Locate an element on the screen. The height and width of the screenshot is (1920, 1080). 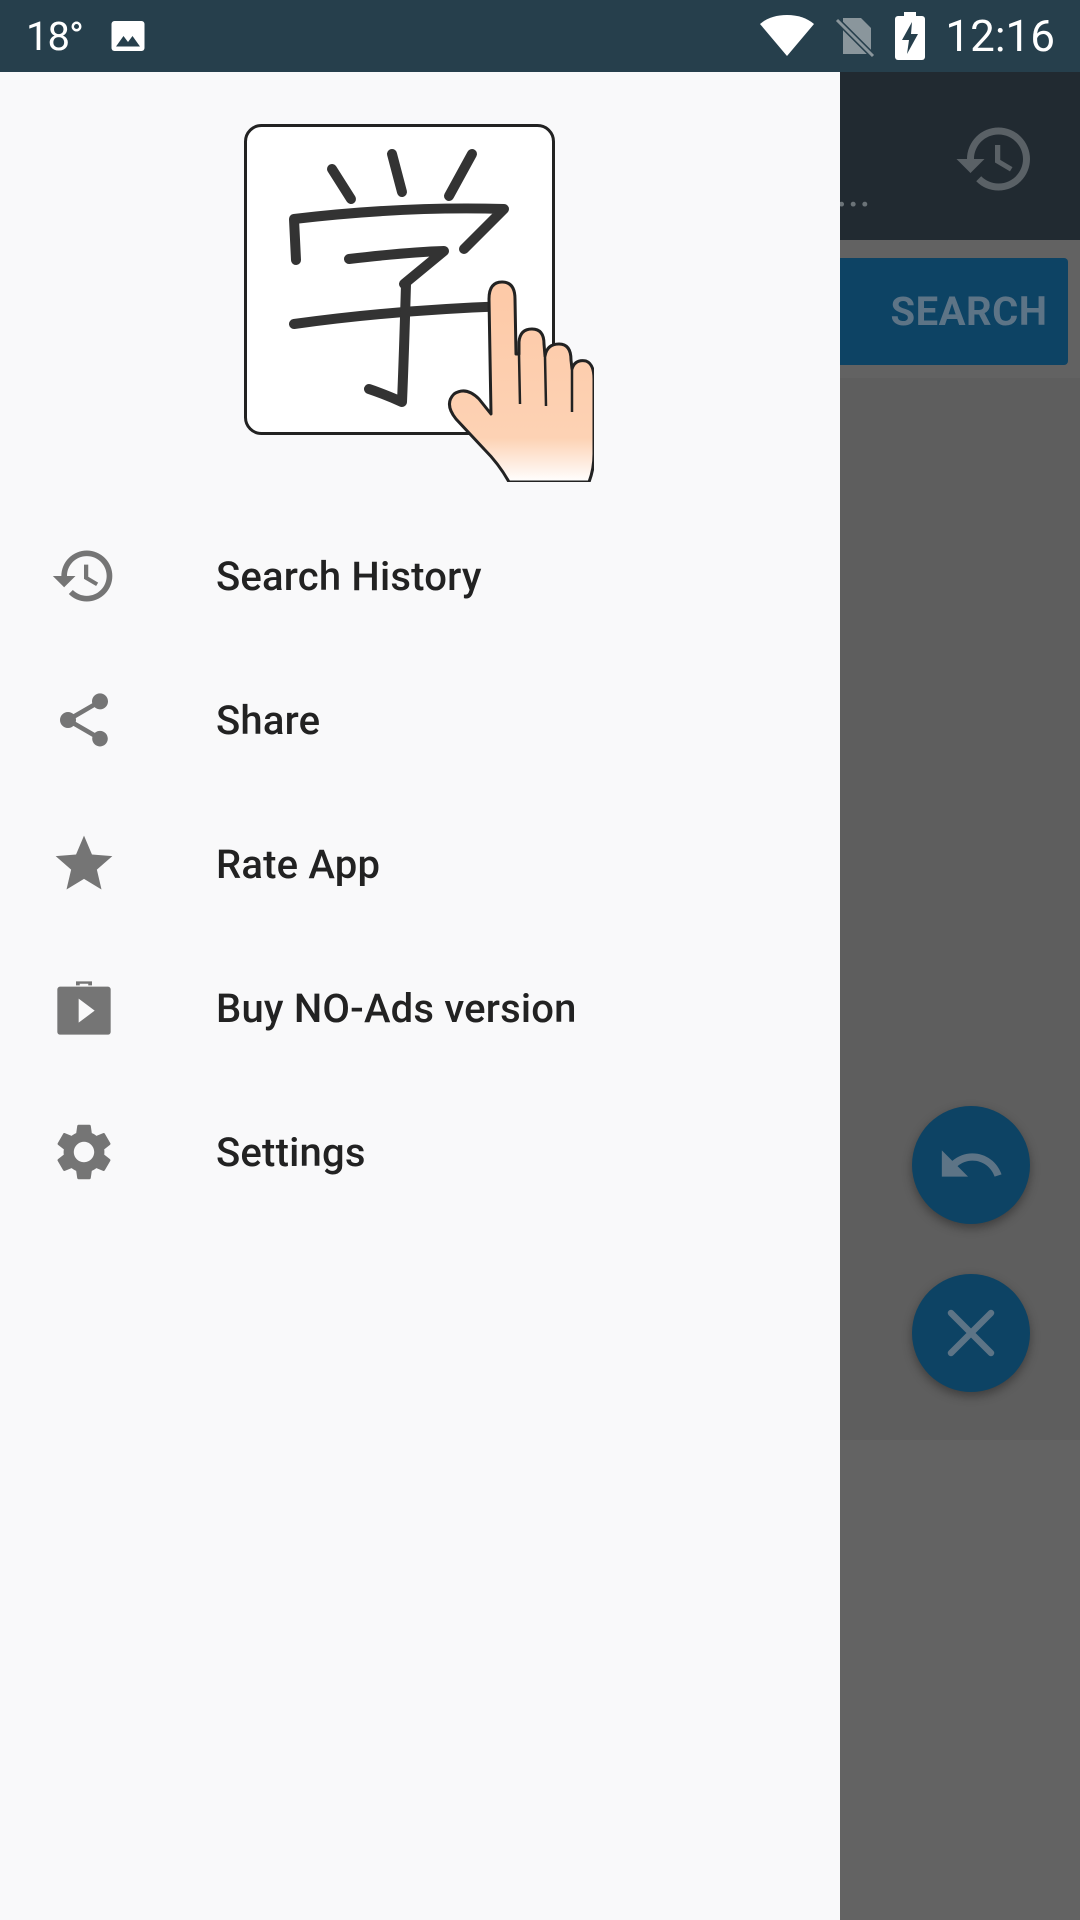
star-icon is located at coordinates (84, 864).